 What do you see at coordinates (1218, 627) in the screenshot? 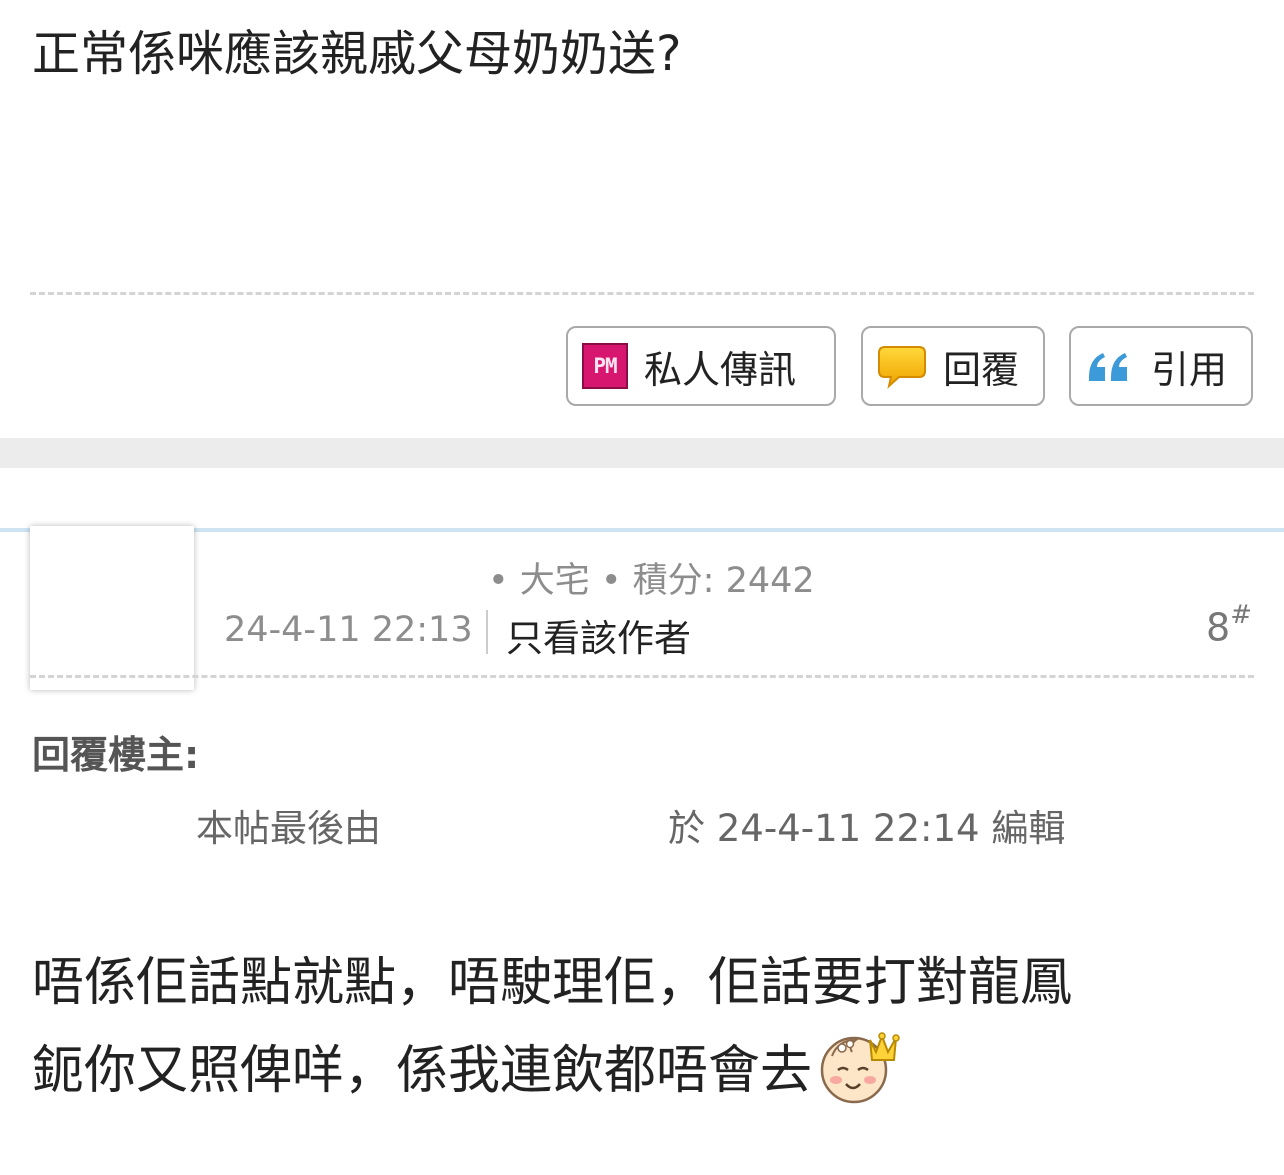
I see `floor-number-value: 8` at bounding box center [1218, 627].